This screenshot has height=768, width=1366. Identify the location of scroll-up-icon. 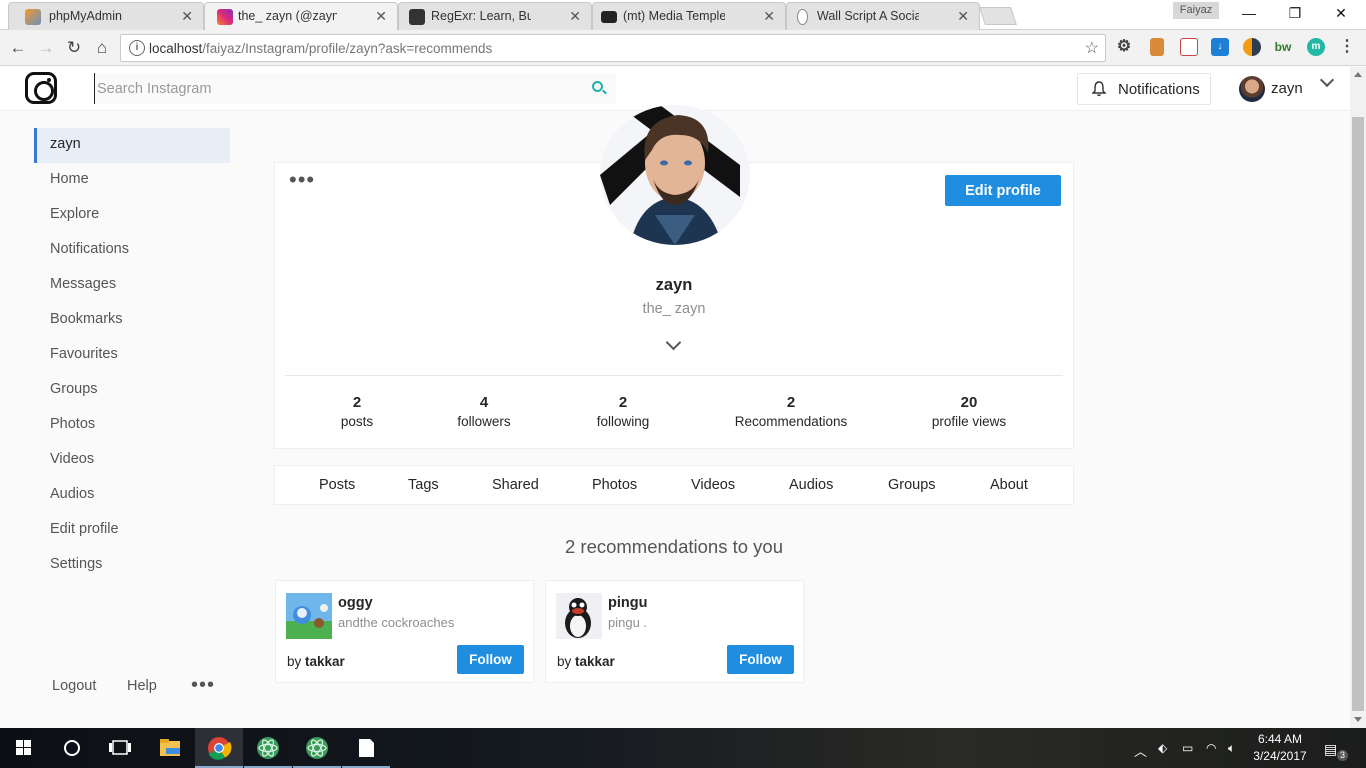
(1358, 74).